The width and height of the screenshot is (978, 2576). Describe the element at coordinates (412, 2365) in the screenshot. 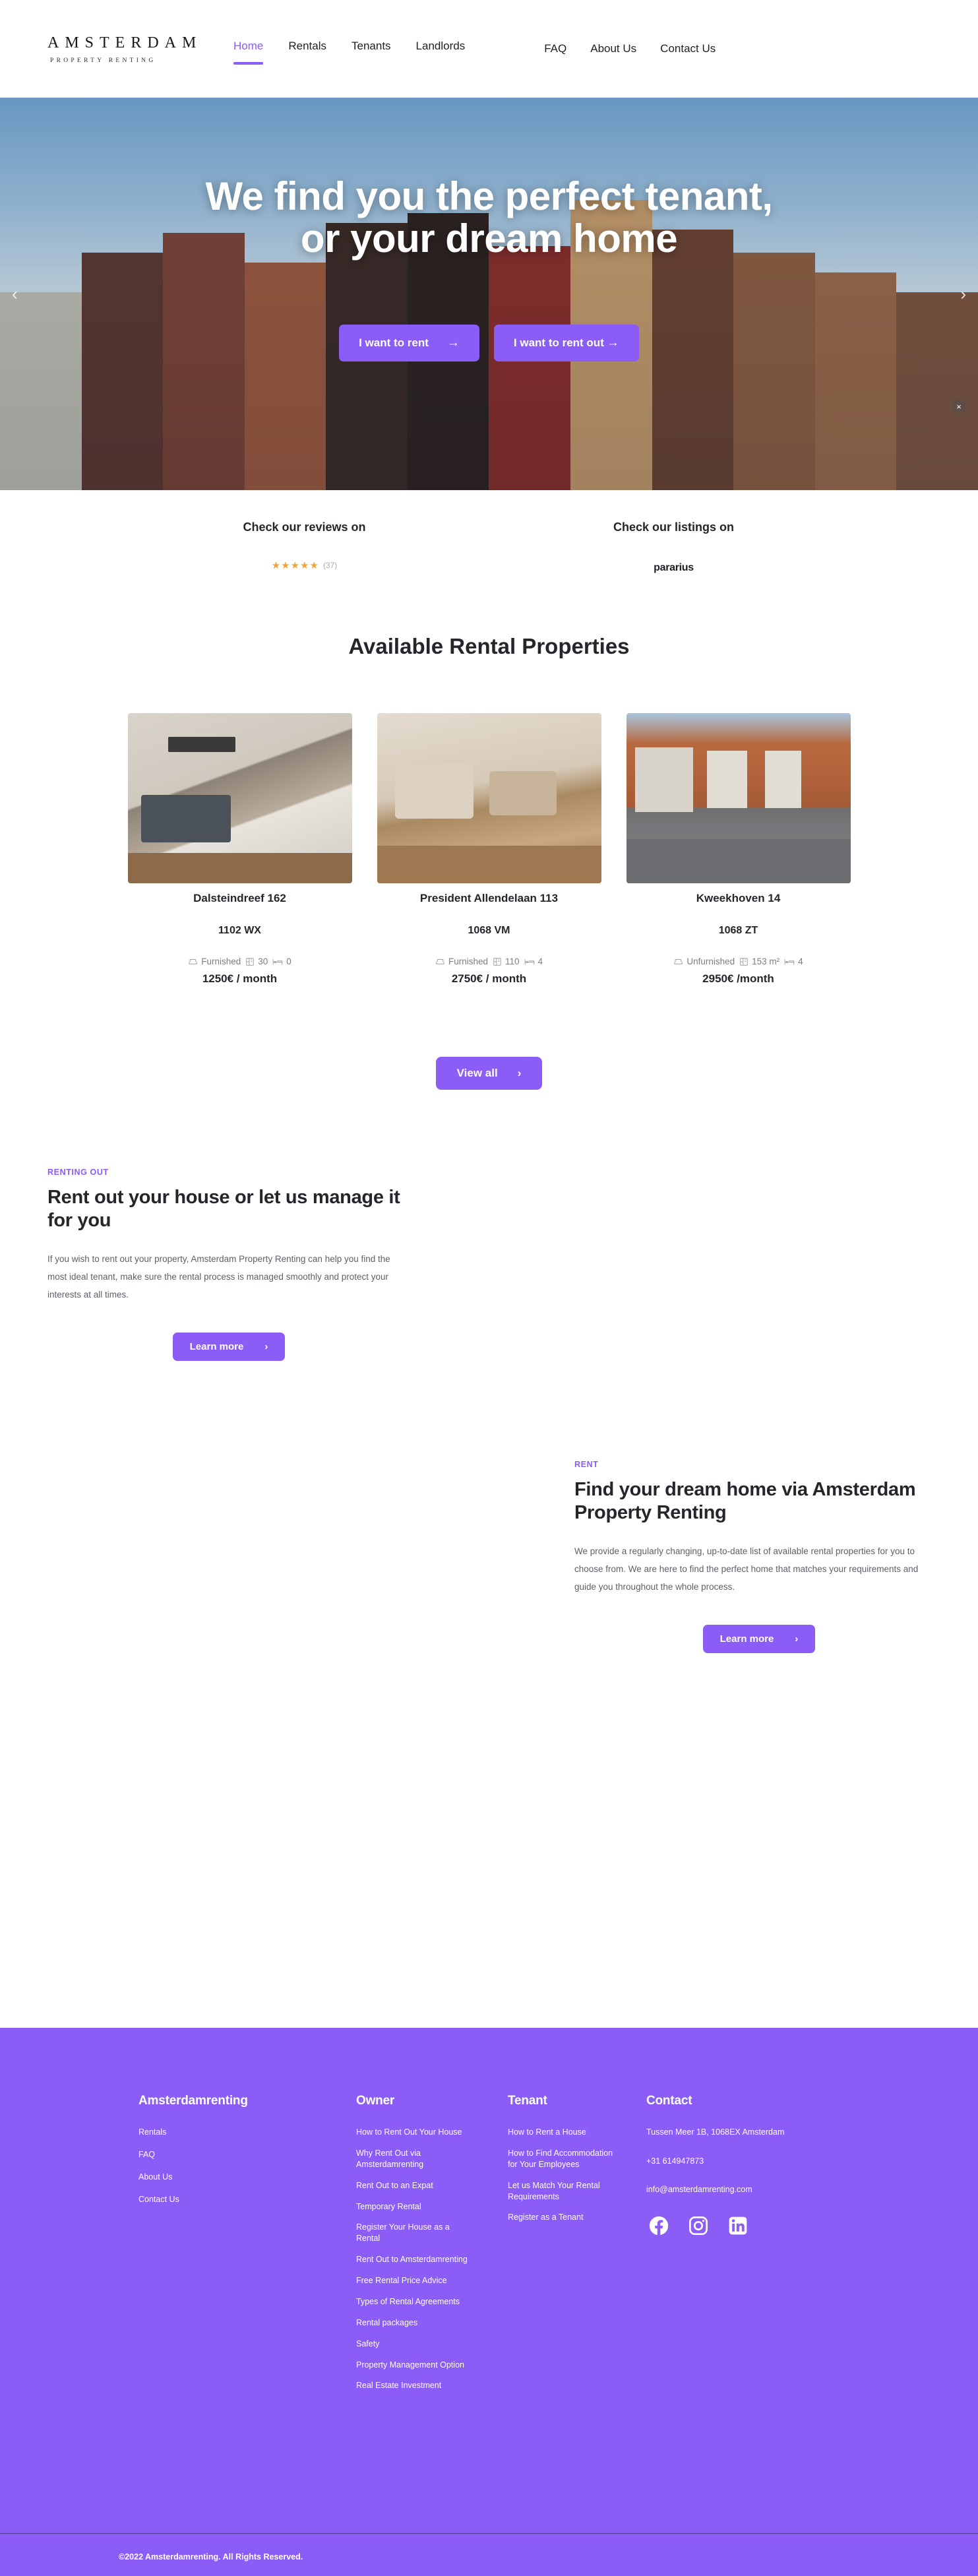

I see `footer-link-property-management-option: Property Management Option` at that location.